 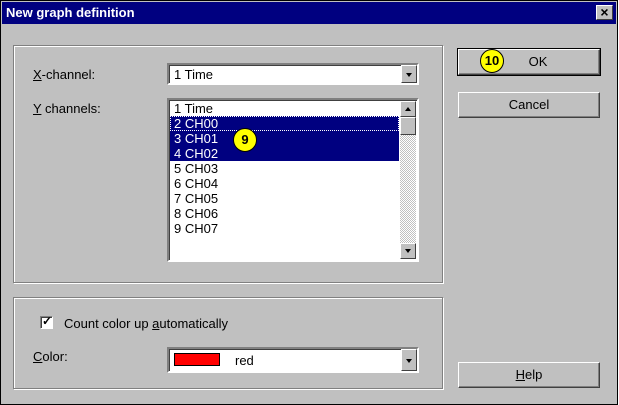 I want to click on checkmark-icon: ✓, so click(x=47, y=321).